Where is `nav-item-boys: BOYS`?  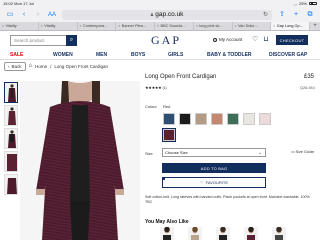
nav-item-boys: BOYS is located at coordinates (138, 55).